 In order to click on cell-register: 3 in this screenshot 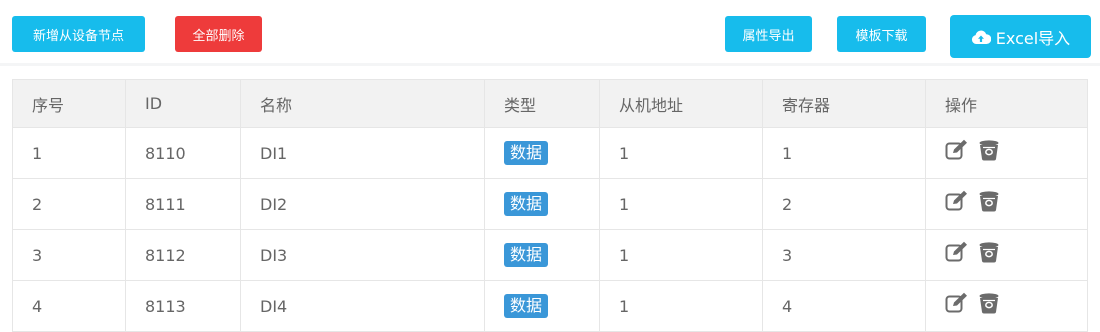, I will do `click(844, 255)`.